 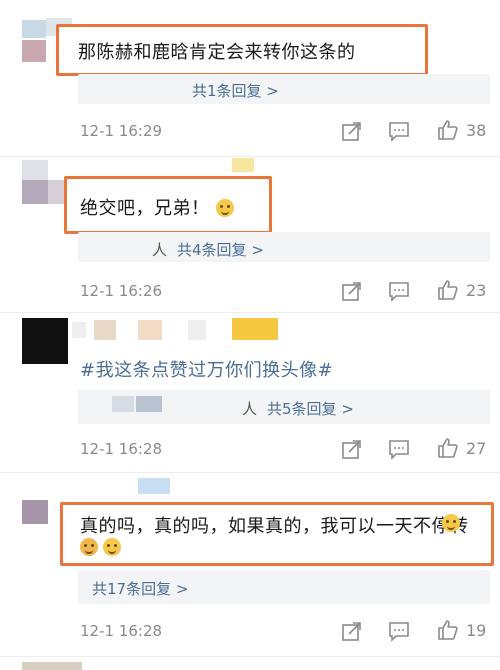 What do you see at coordinates (121, 131) in the screenshot?
I see `timestamp: 12-1 16:29` at bounding box center [121, 131].